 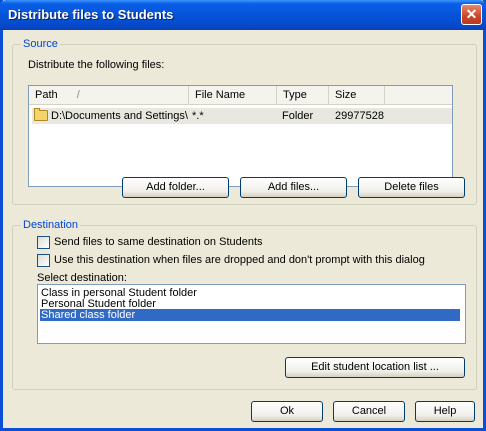 I want to click on cancel-button: Cancel, so click(x=369, y=411).